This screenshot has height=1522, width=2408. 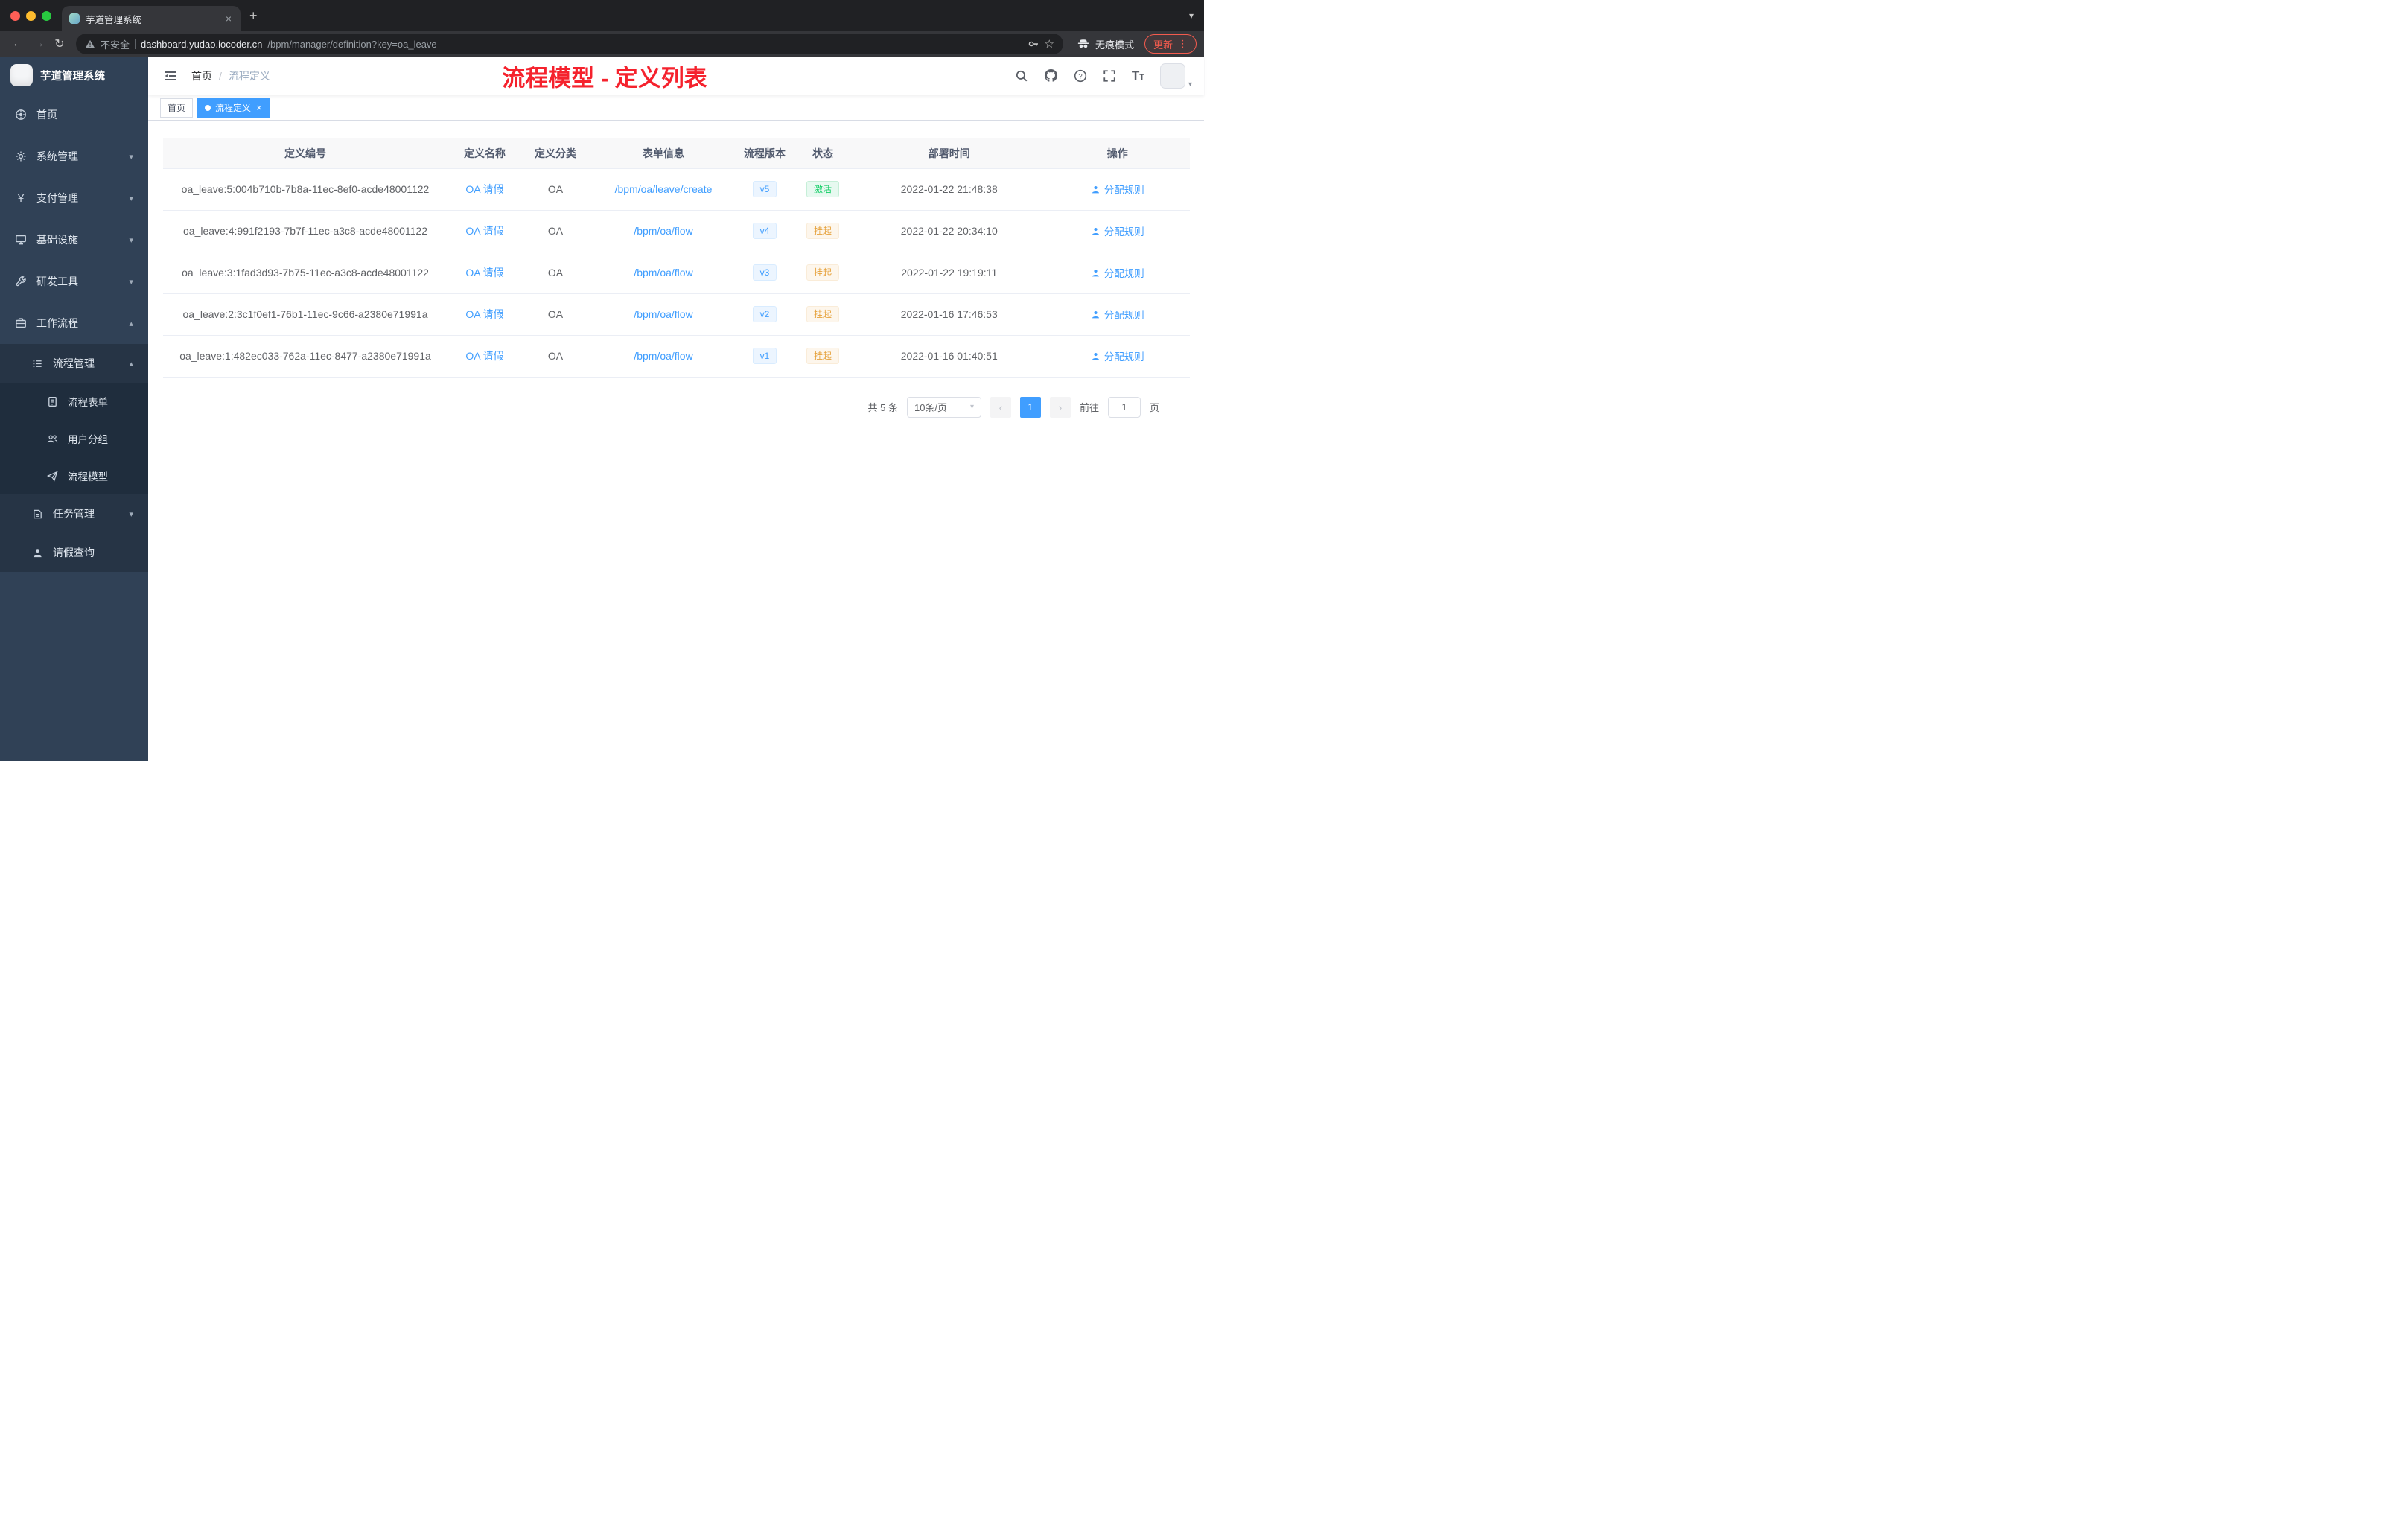 I want to click on sidebar-item-task-management: 任务管理 ▾, so click(x=74, y=513).